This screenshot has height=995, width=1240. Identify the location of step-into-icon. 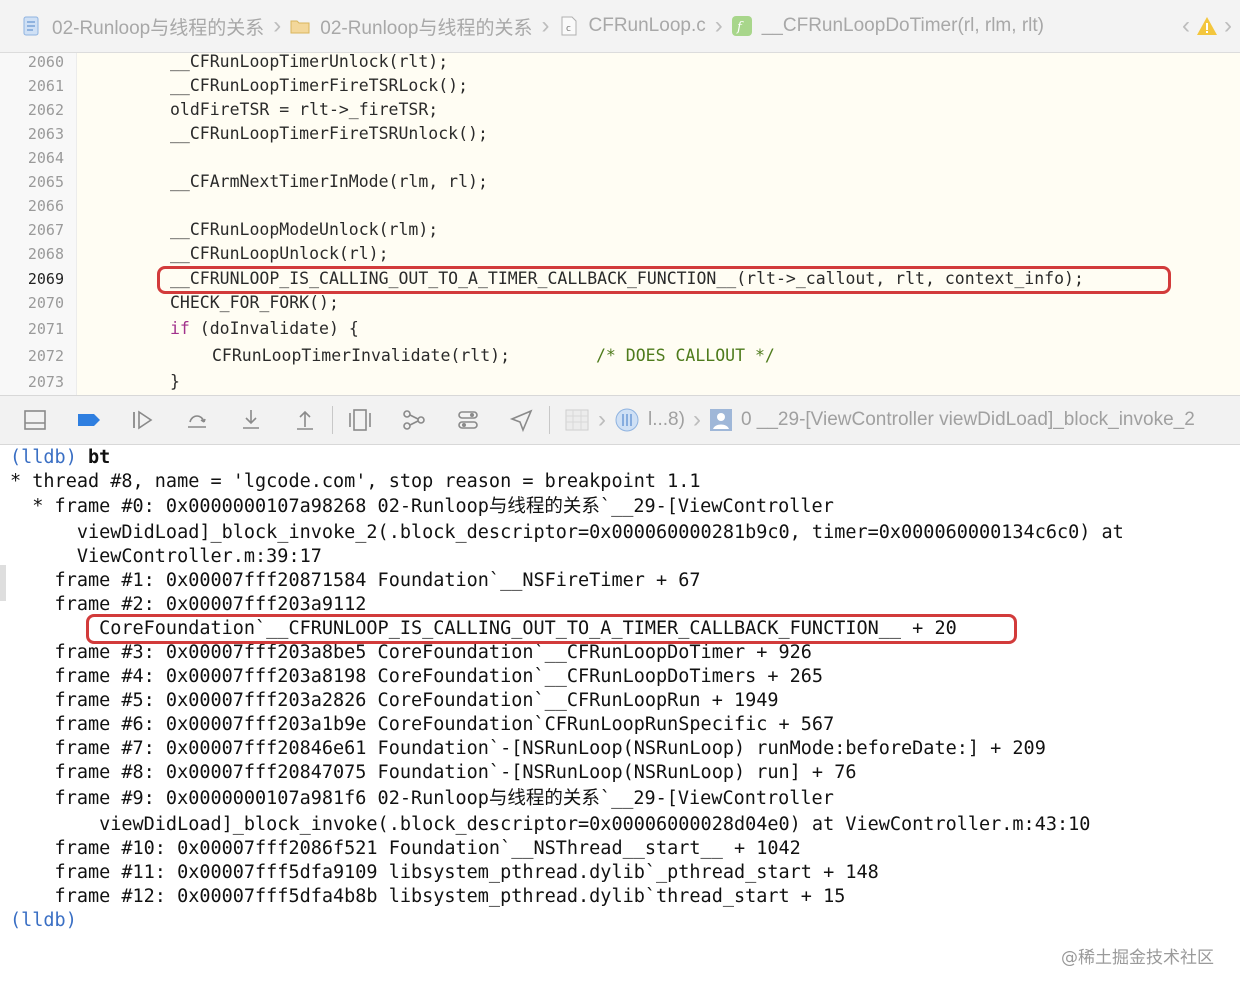
(251, 420).